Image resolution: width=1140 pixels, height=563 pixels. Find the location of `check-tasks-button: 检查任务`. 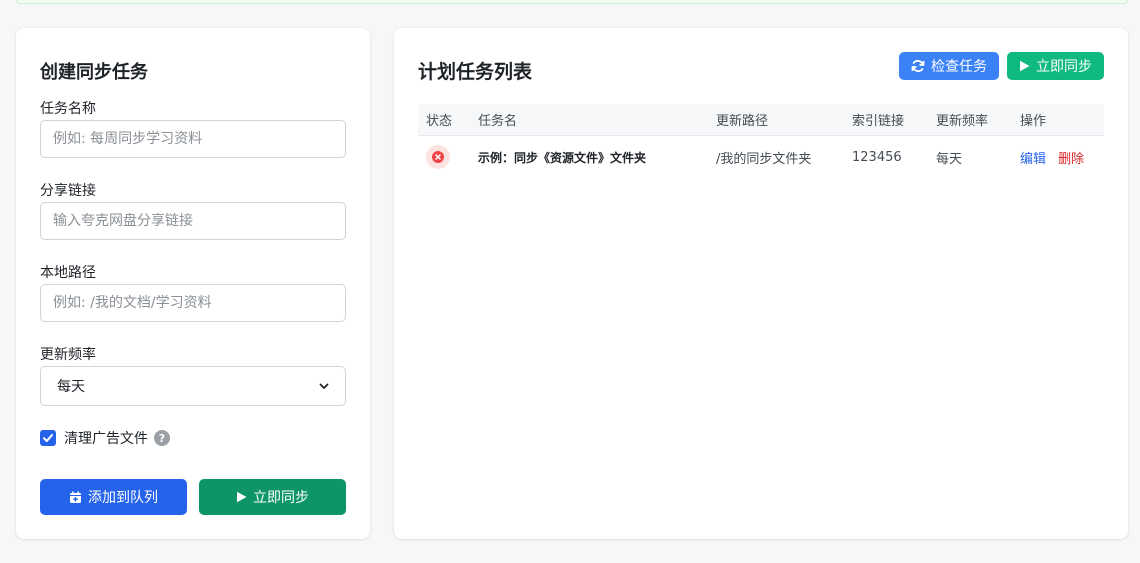

check-tasks-button: 检查任务 is located at coordinates (949, 66).